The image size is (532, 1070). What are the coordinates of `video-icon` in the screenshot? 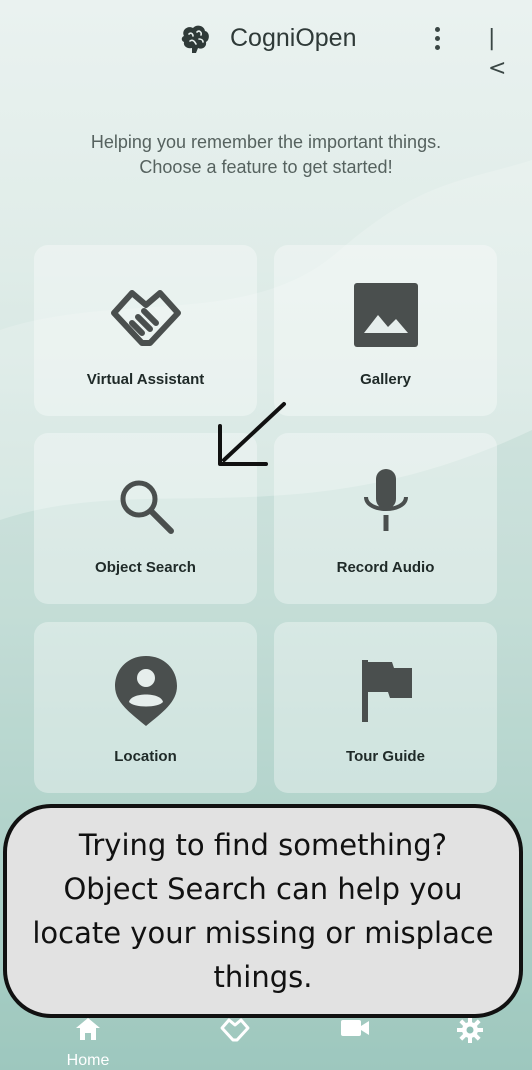 It's located at (355, 1028).